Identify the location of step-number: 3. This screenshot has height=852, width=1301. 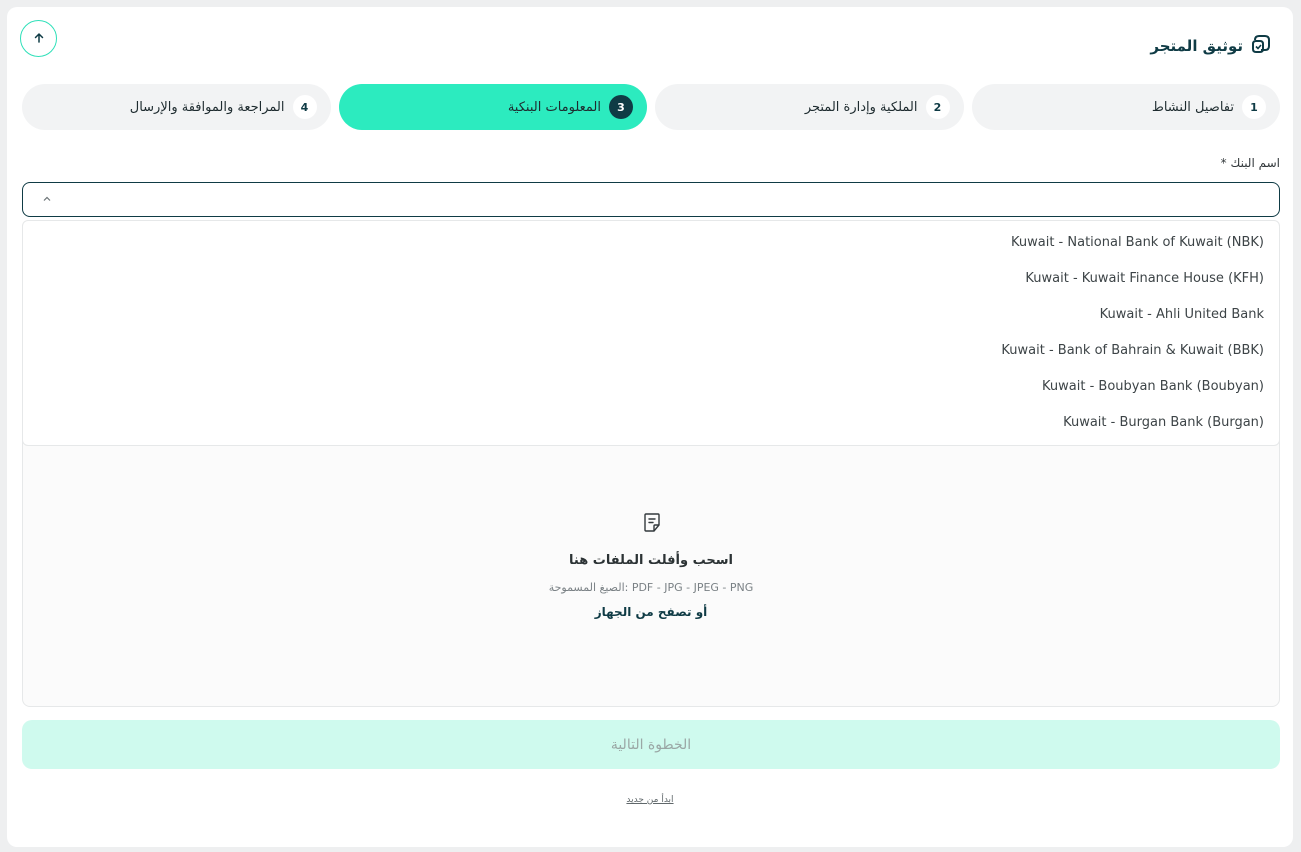
(621, 107).